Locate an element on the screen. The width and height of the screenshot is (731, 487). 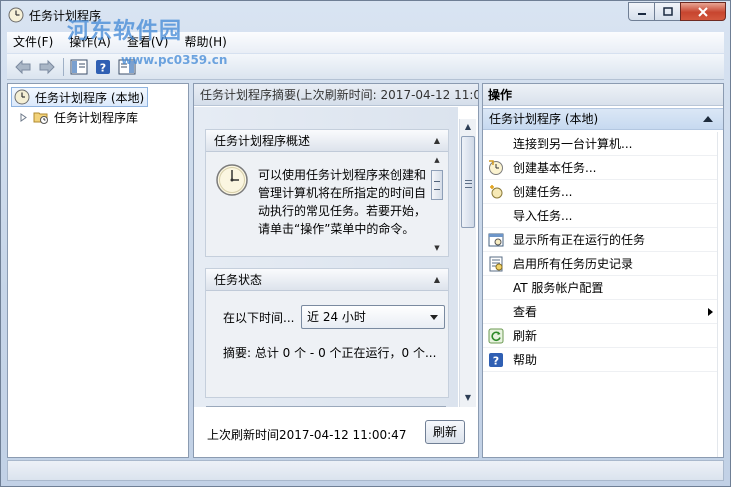
minimize-button is located at coordinates (641, 11).